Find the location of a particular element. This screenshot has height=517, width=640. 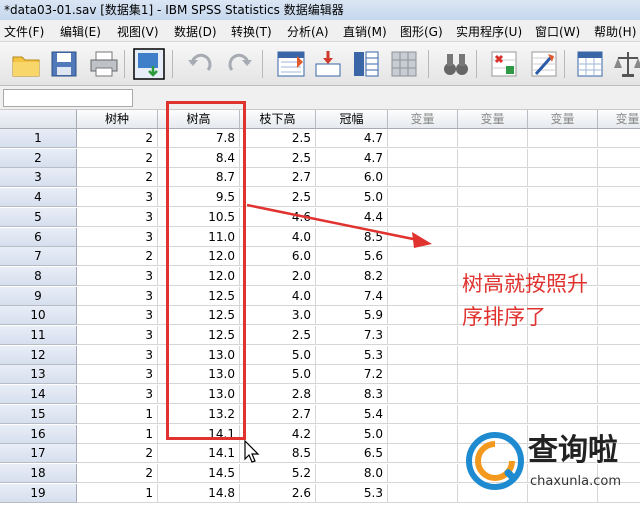

data-cell: 2.5 is located at coordinates (278, 138).